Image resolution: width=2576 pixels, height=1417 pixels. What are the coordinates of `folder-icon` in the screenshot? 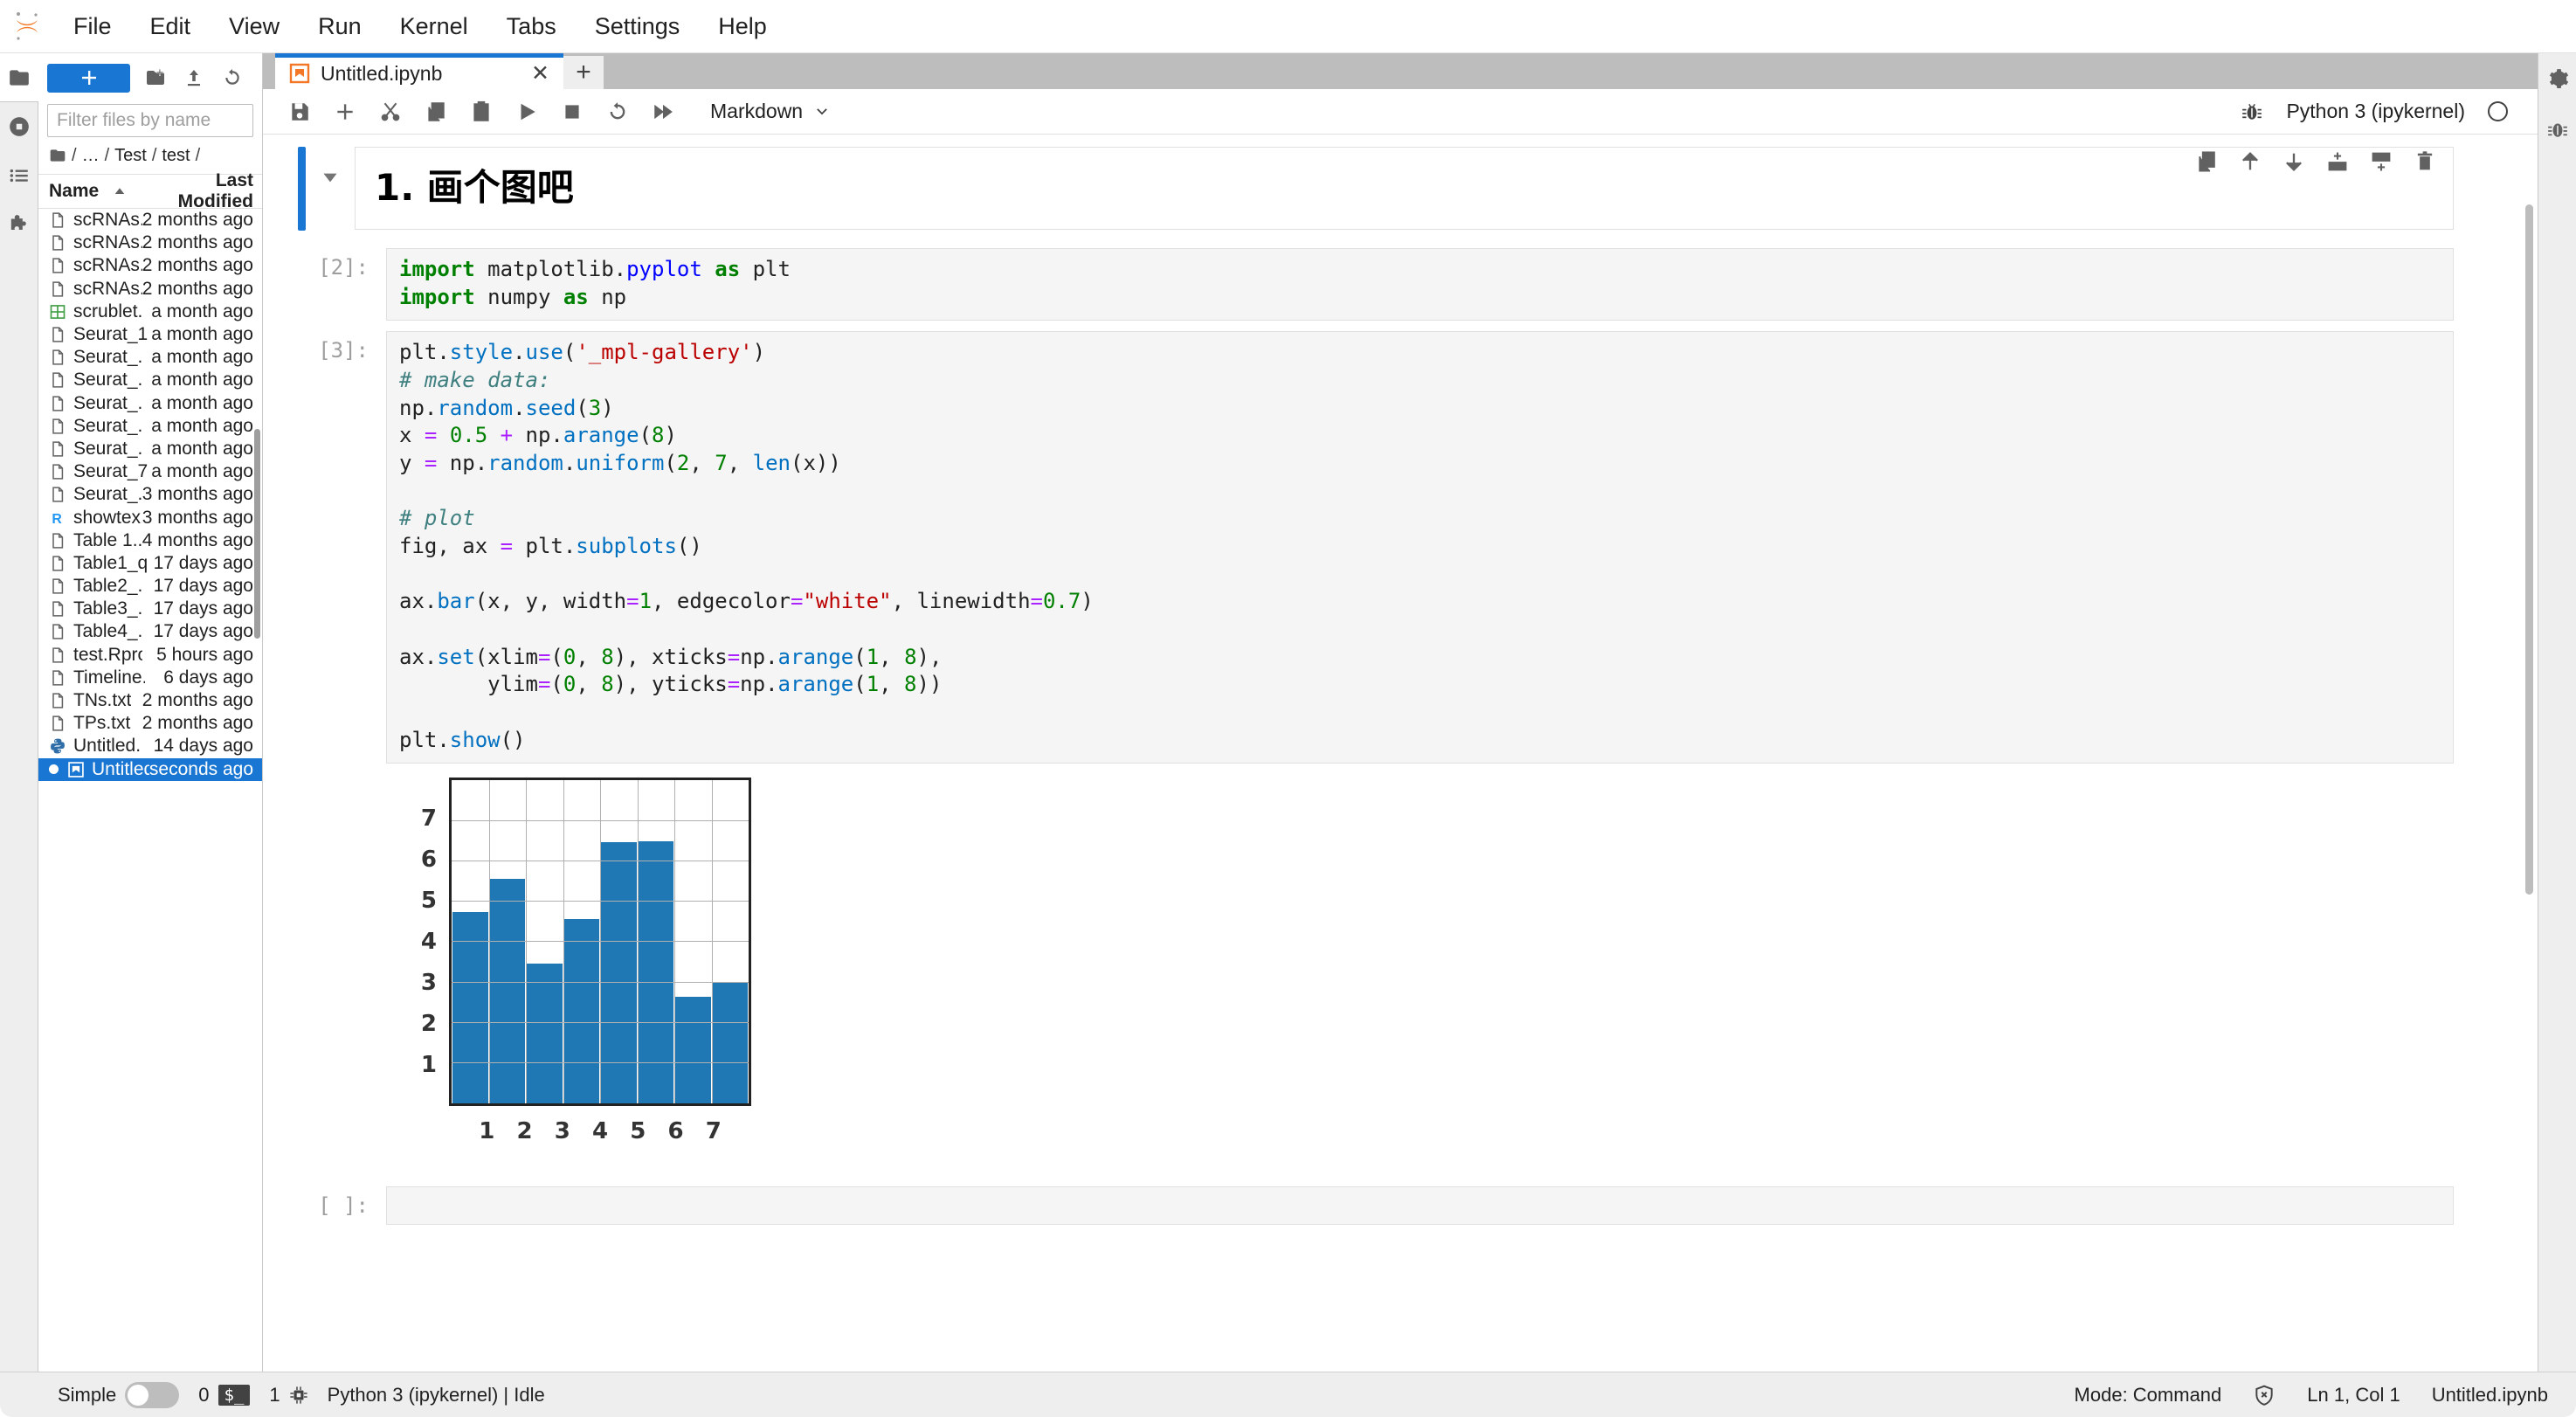 It's located at (57, 155).